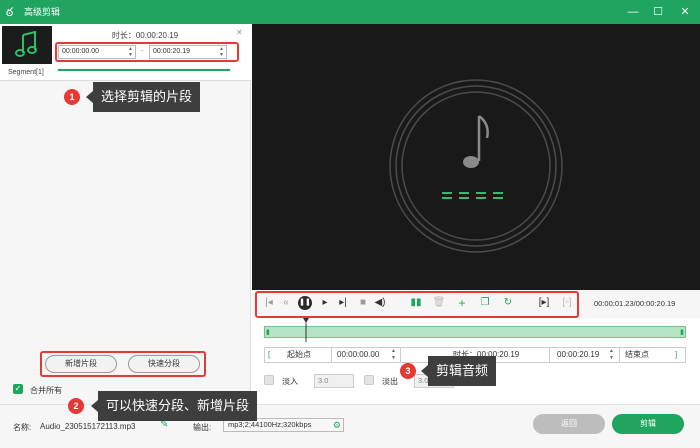 Image resolution: width=700 pixels, height=448 pixels. What do you see at coordinates (42, 12) in the screenshot?
I see `window-title: 高级剪辑` at bounding box center [42, 12].